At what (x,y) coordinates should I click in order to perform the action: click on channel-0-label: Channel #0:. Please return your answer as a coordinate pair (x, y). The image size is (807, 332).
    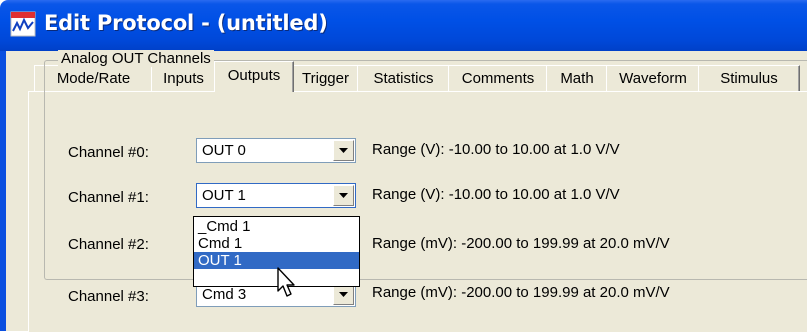
    Looking at the image, I should click on (108, 152).